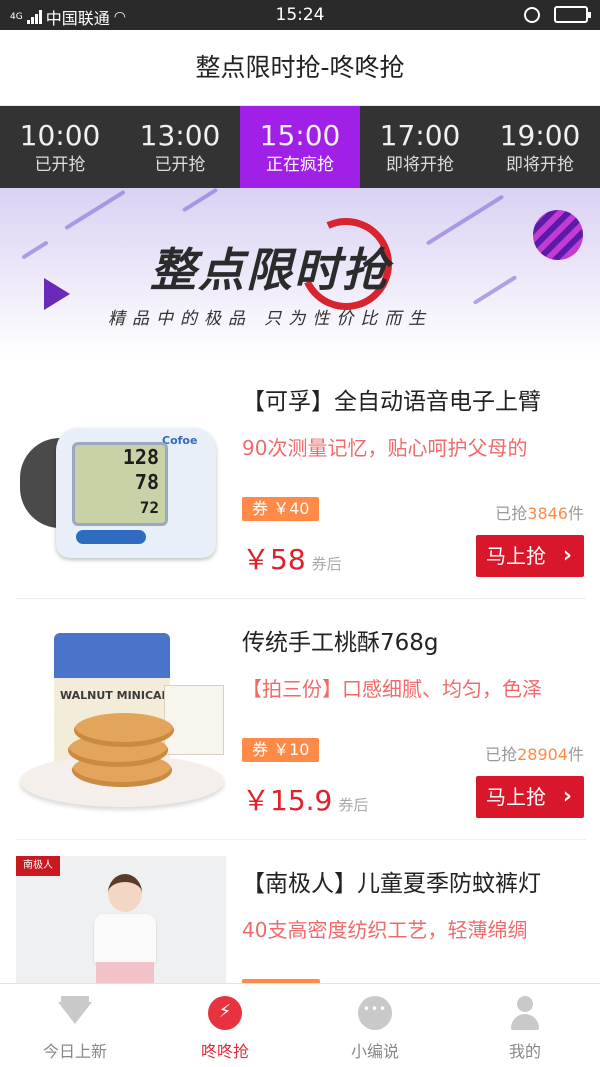  What do you see at coordinates (281, 750) in the screenshot?
I see `coupon-badge: 券 ￥10` at bounding box center [281, 750].